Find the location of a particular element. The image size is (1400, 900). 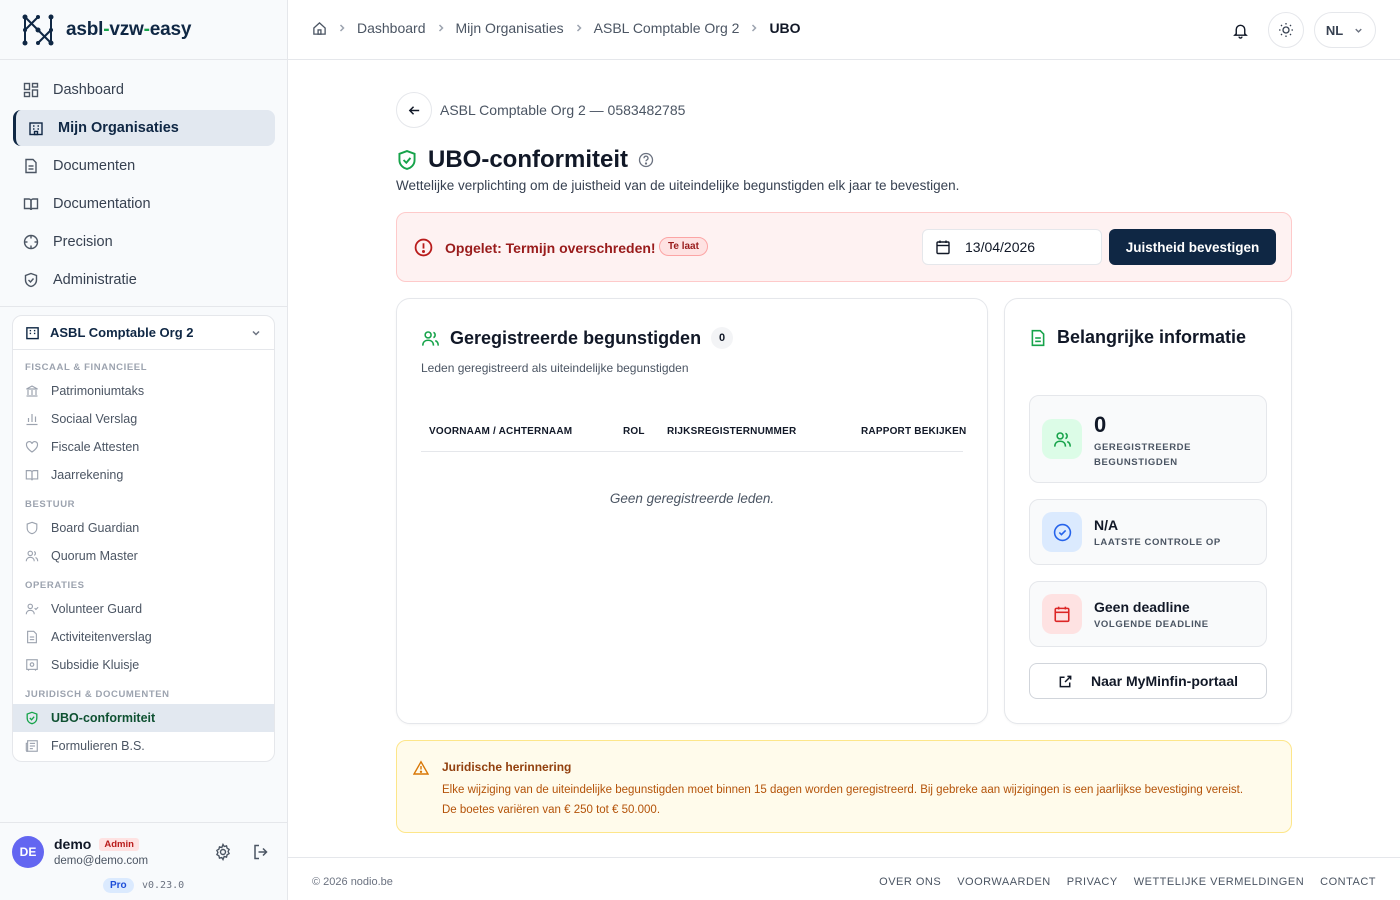

alert-message: Opgelet: Termijn overschreden! is located at coordinates (550, 248).